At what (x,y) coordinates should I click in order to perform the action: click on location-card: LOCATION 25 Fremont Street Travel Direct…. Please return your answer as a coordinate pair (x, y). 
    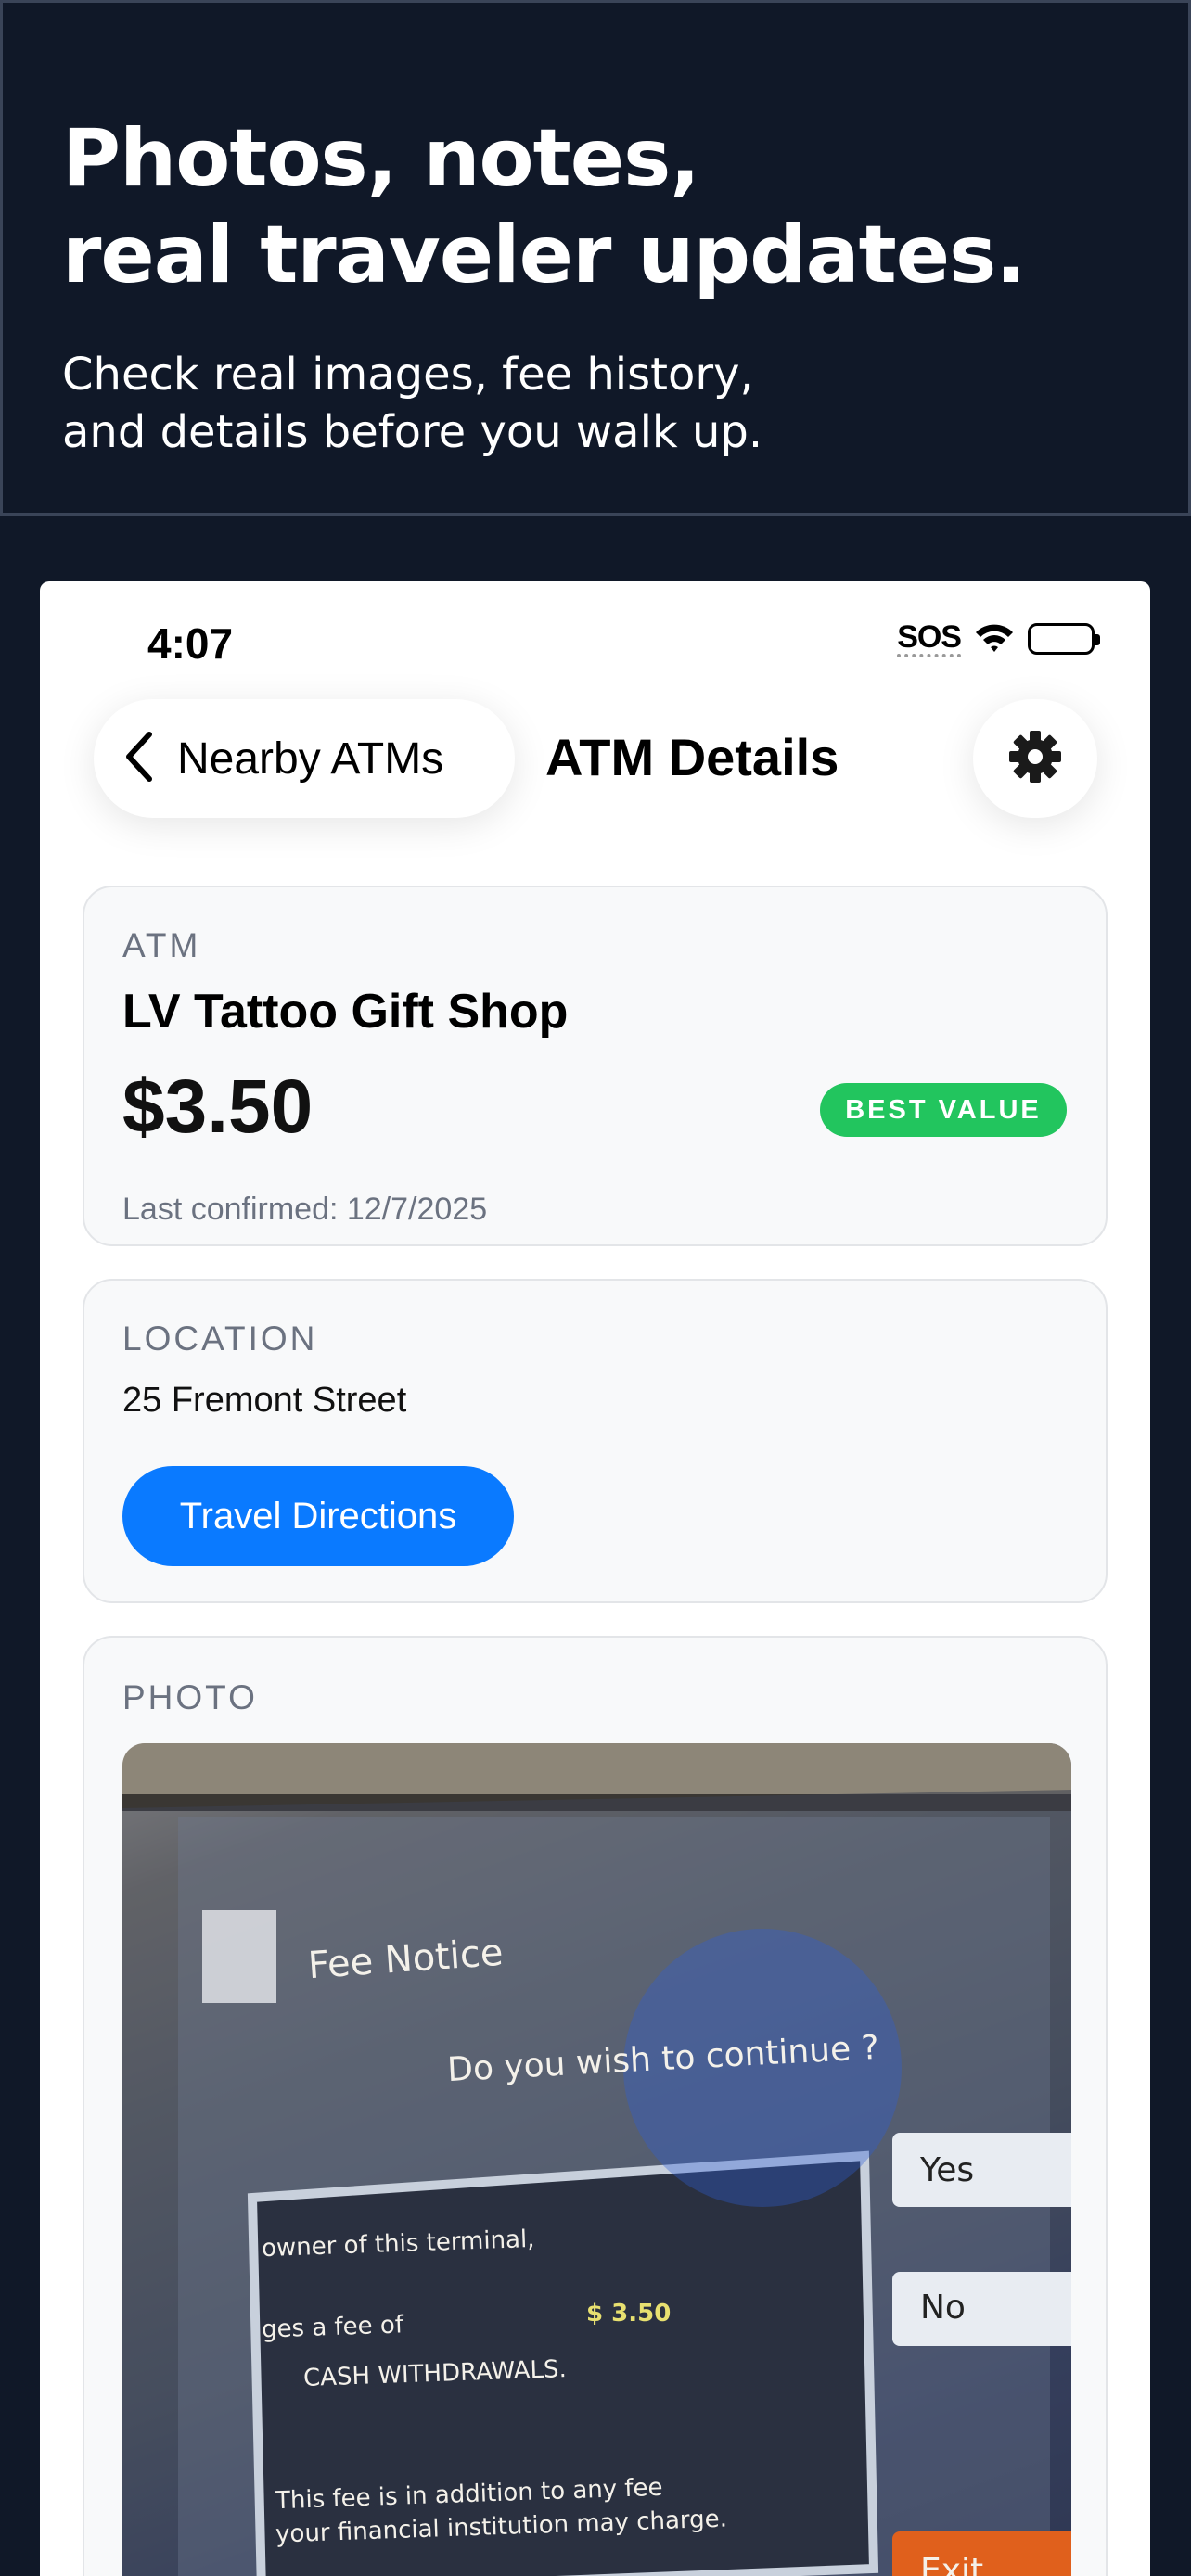
    Looking at the image, I should click on (595, 1441).